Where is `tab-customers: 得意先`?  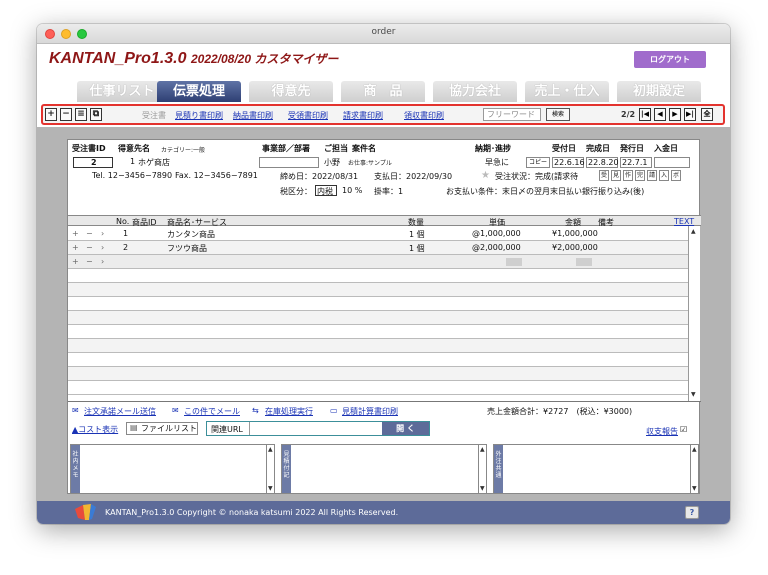 tab-customers: 得意先 is located at coordinates (291, 91).